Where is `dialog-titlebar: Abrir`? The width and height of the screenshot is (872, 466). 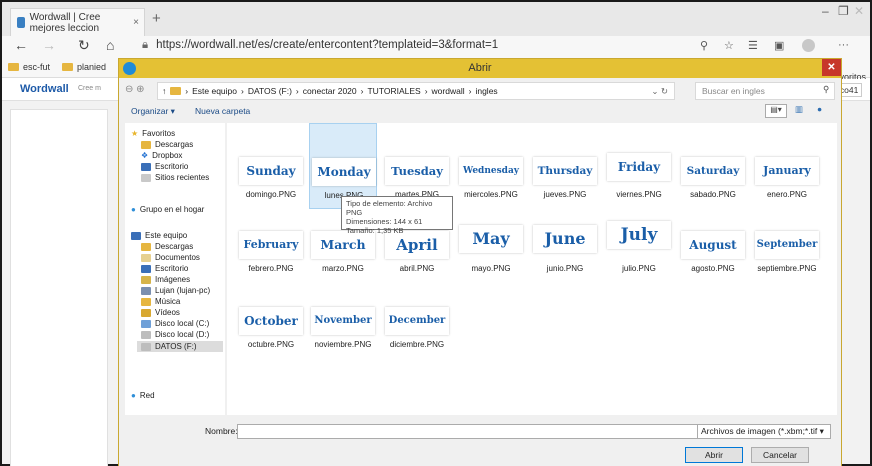
dialog-titlebar: Abrir is located at coordinates (480, 68).